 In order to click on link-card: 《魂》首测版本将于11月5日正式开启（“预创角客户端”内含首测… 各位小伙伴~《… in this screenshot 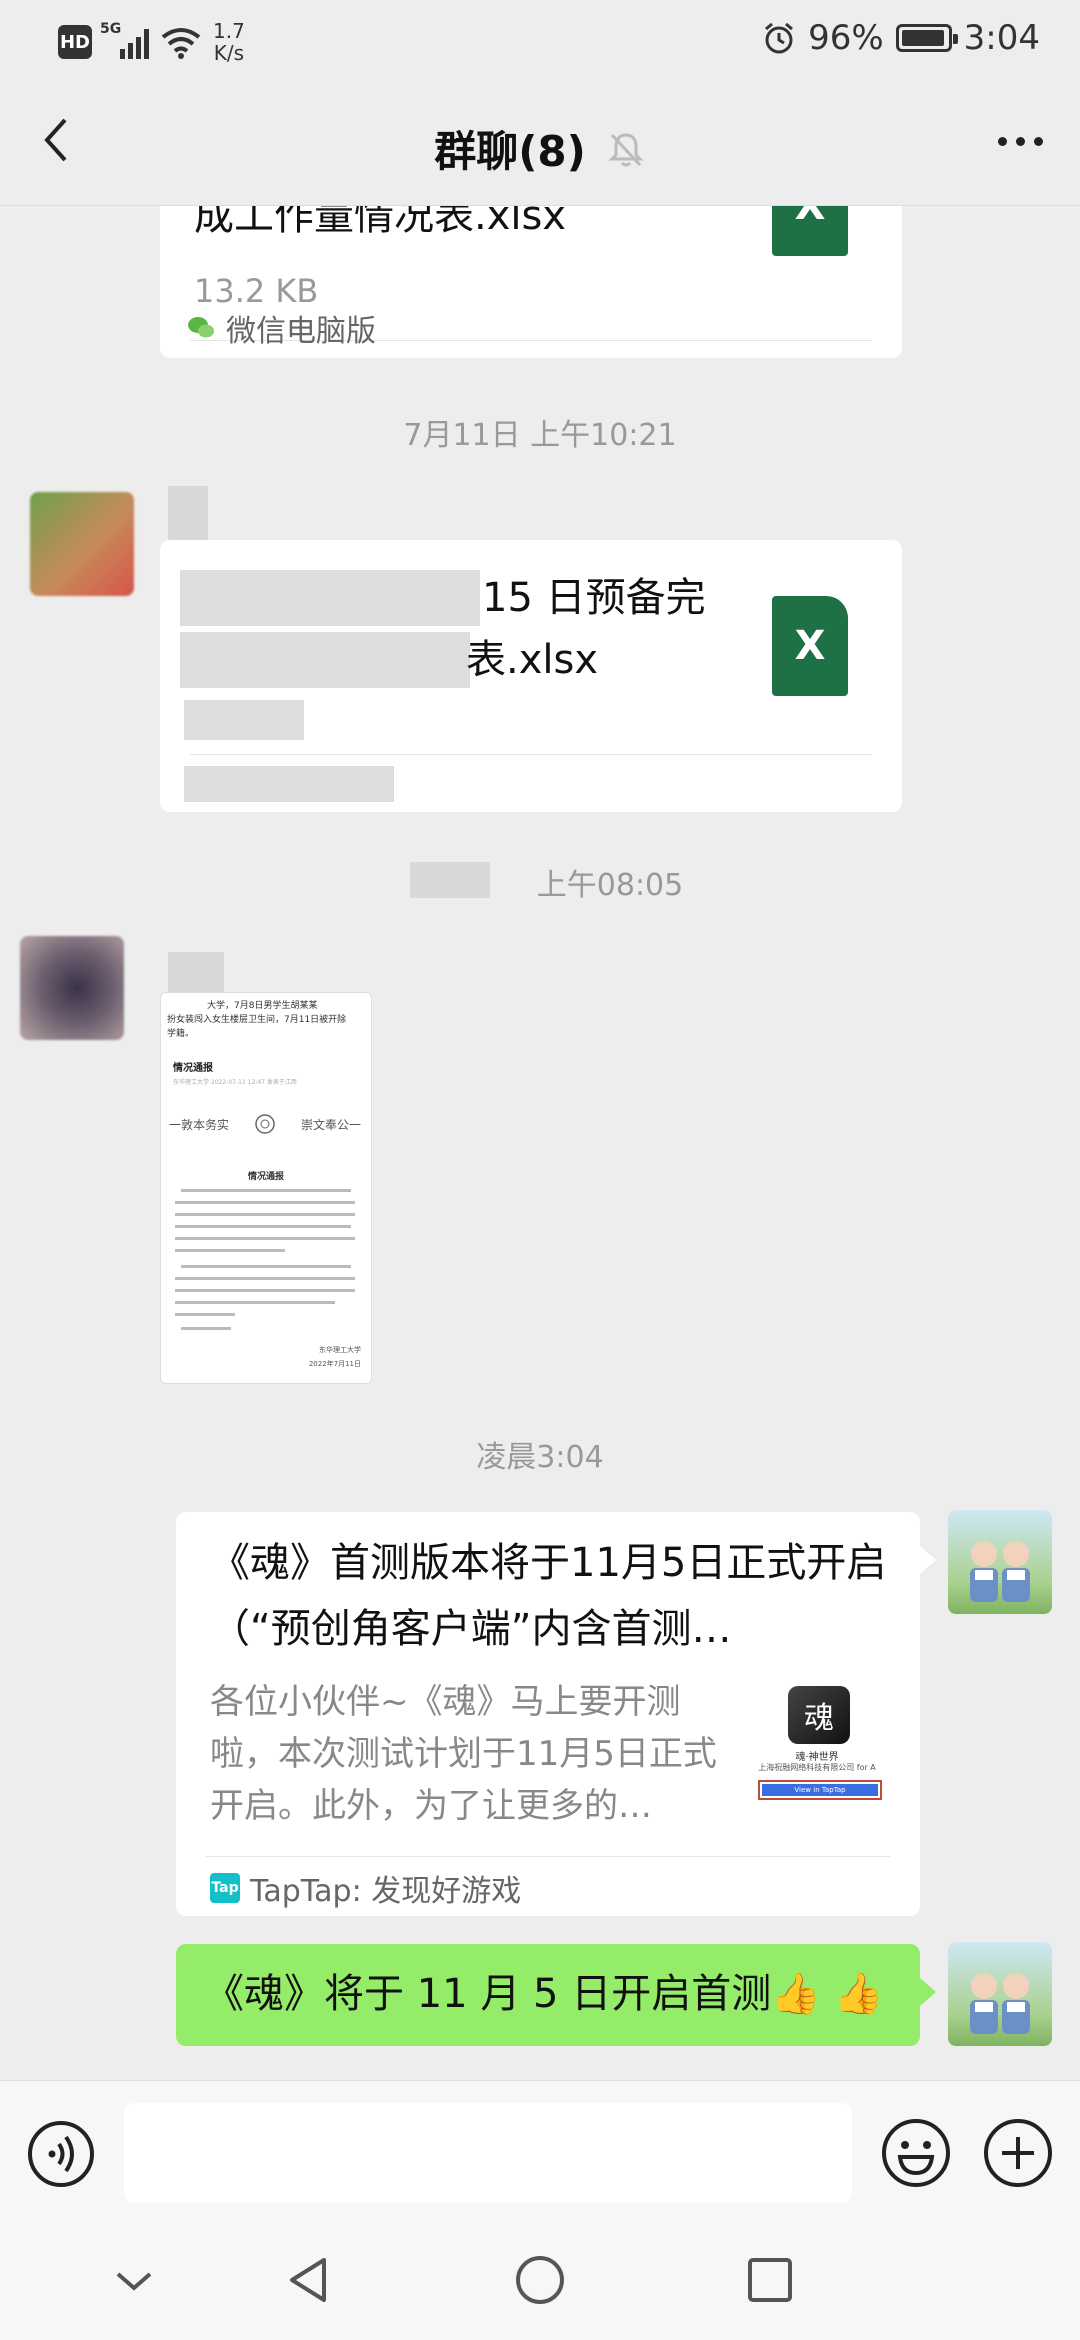, I will do `click(548, 1714)`.